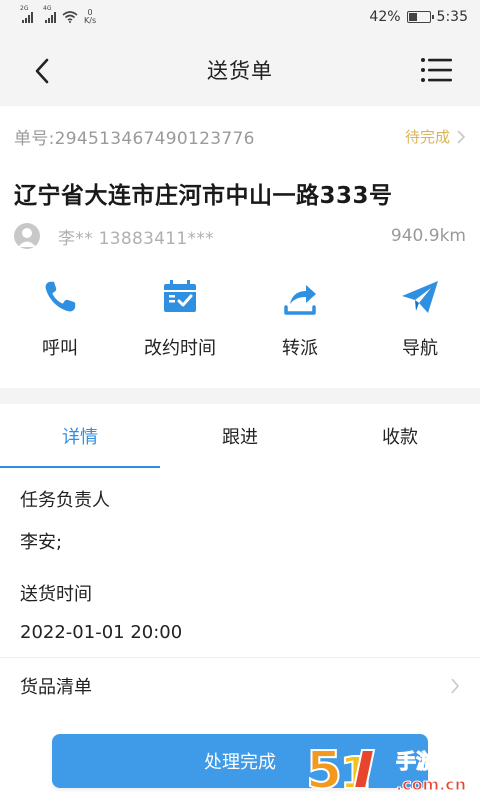 This screenshot has width=480, height=800. I want to click on goods-list-label: 货品清单, so click(56, 687).